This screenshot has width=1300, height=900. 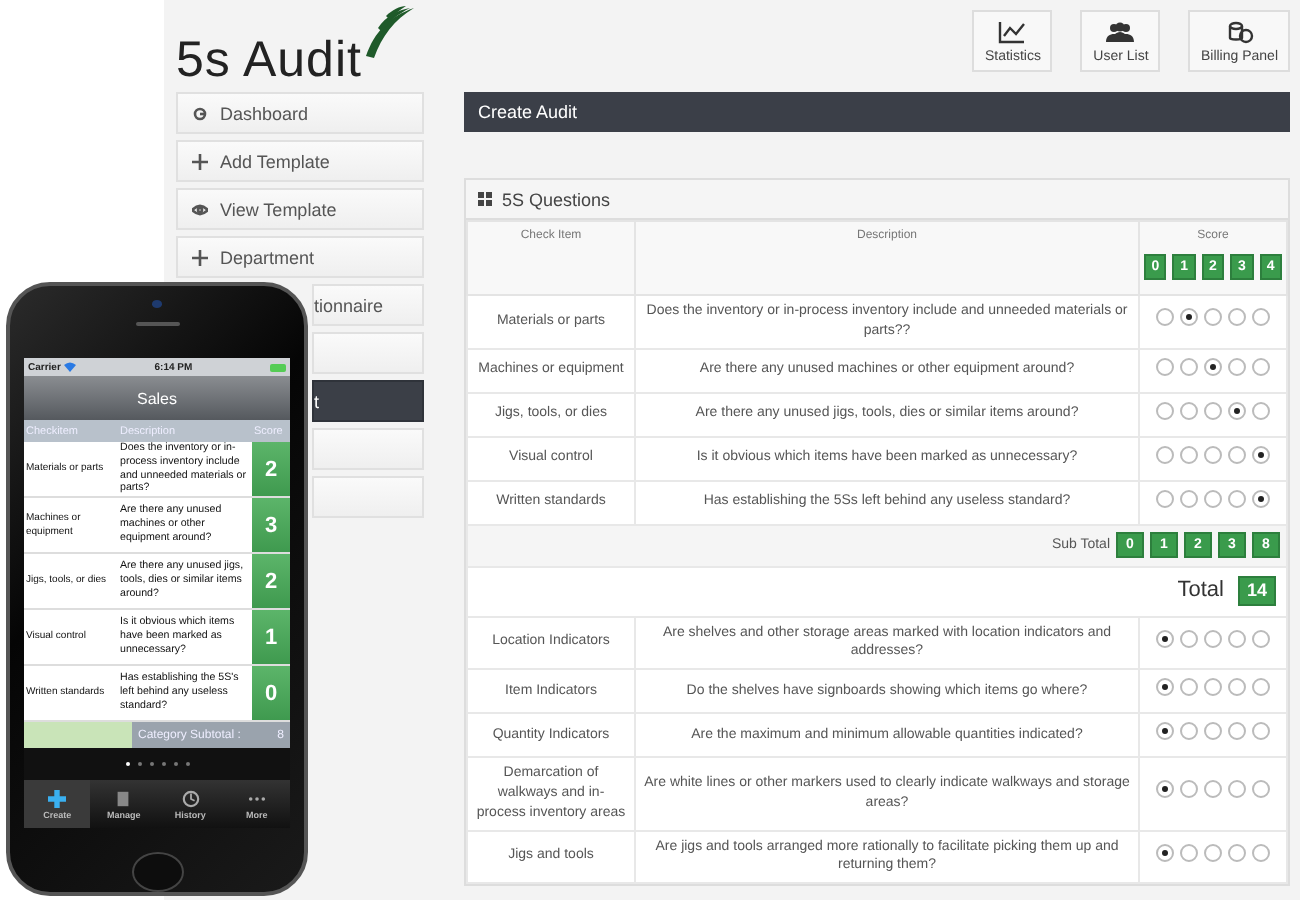 I want to click on sidebar-item: Add Template, so click(x=300, y=161).